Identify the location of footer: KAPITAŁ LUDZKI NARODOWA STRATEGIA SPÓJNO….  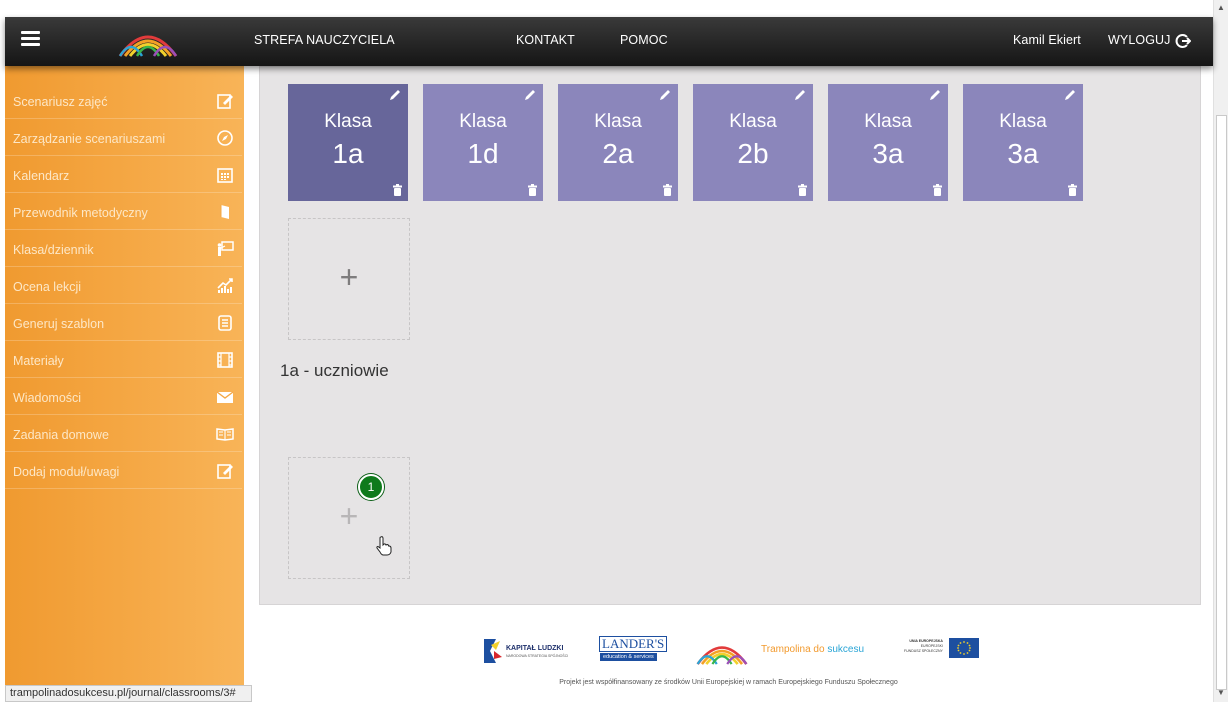
(728, 662).